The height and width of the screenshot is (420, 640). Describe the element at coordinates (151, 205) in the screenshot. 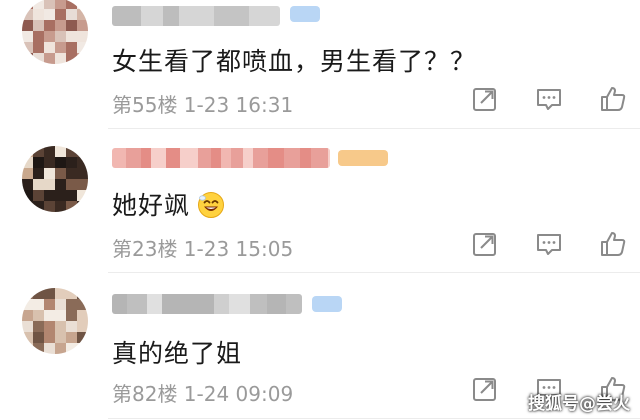

I see `comment-text-content: 她好飒` at that location.